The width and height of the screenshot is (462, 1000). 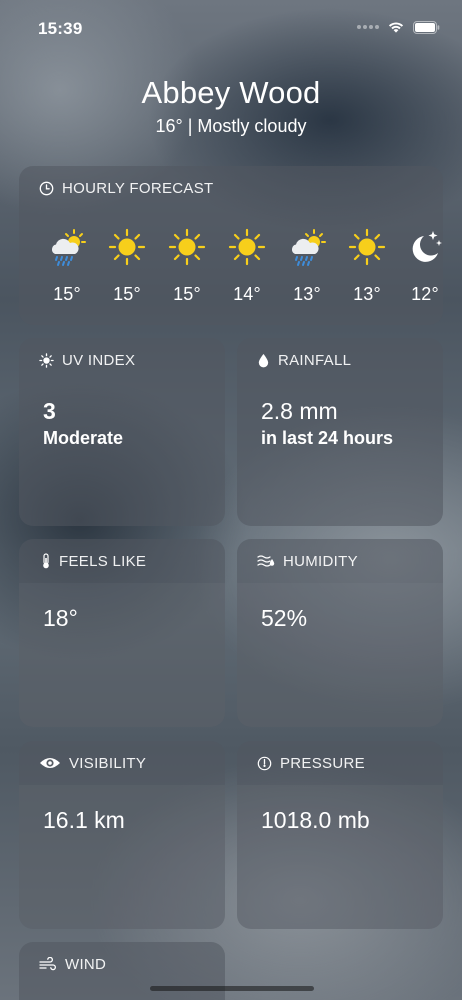 What do you see at coordinates (103, 561) in the screenshot?
I see `feels-like-title: FEELS LIKE` at bounding box center [103, 561].